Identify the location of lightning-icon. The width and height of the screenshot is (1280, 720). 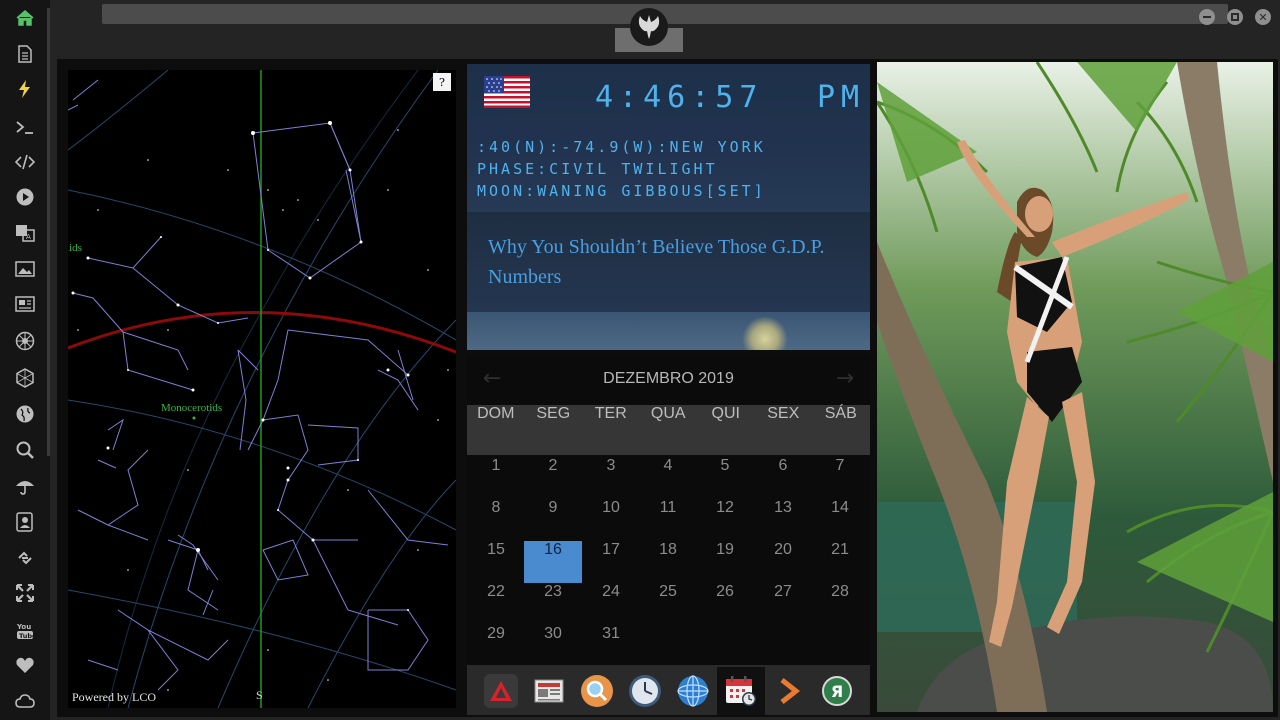
(25, 89).